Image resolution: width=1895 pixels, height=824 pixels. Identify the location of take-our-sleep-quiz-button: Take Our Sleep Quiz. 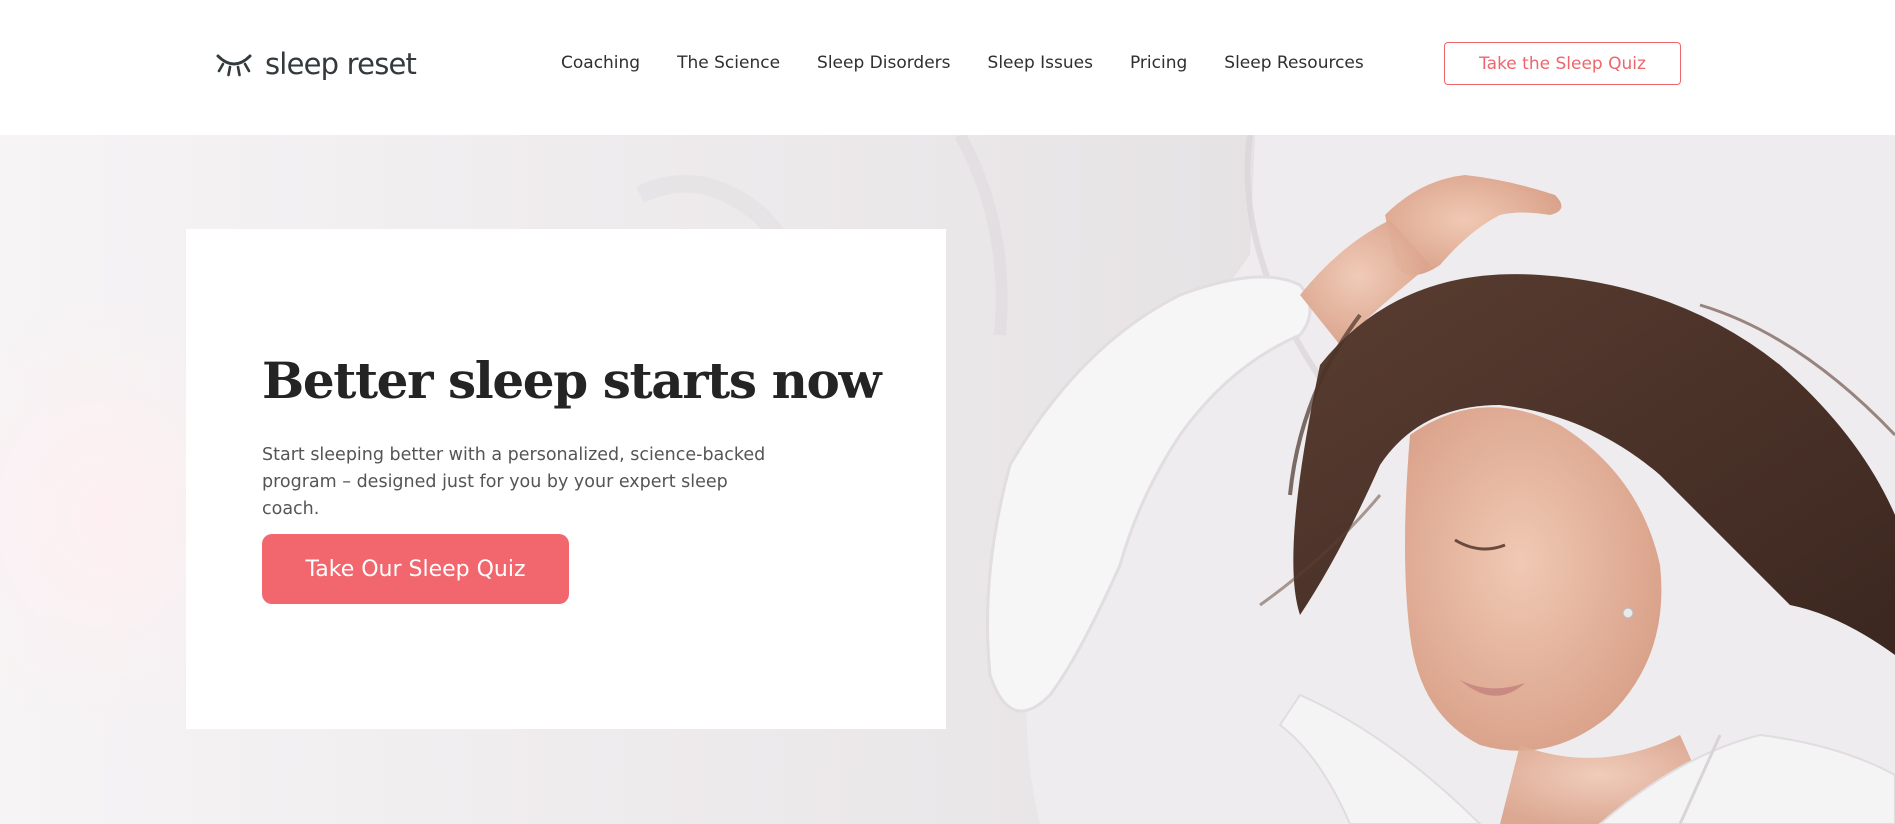
(415, 569).